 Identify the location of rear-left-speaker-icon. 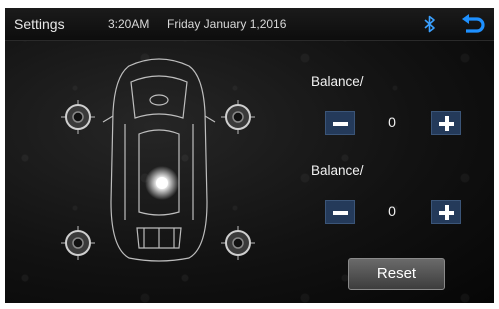
(78, 243).